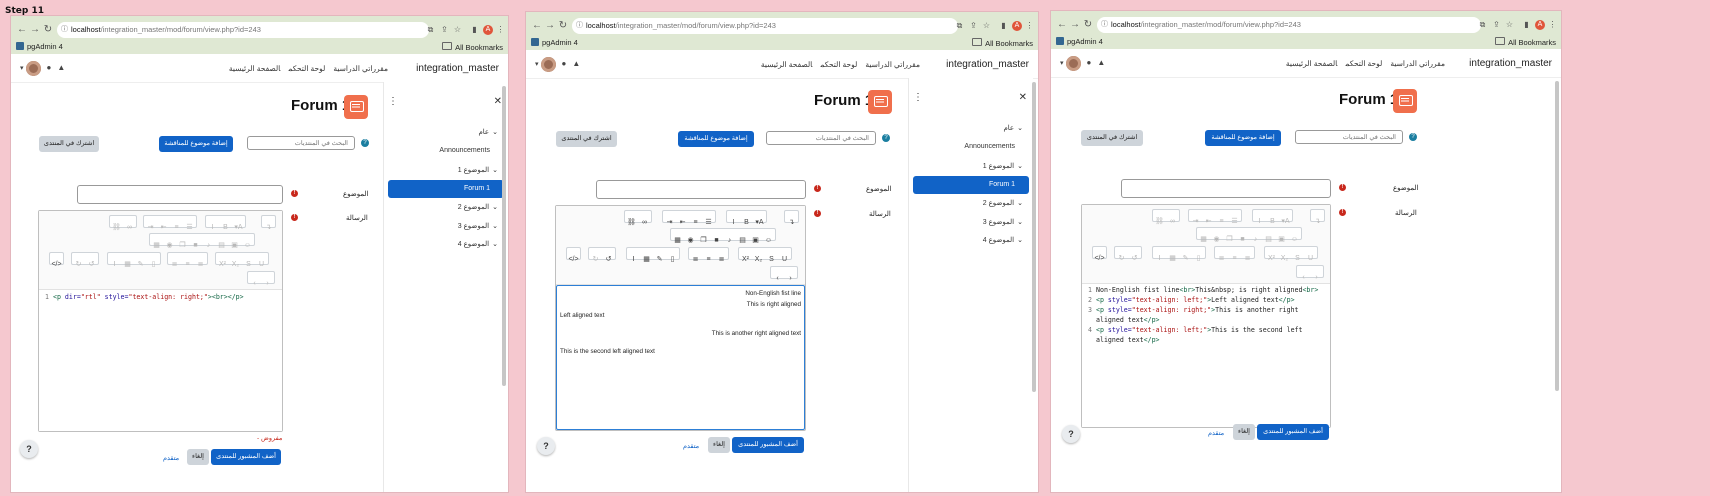 Image resolution: width=1710 pixels, height=496 pixels. What do you see at coordinates (180, 194) in the screenshot?
I see `subject-field` at bounding box center [180, 194].